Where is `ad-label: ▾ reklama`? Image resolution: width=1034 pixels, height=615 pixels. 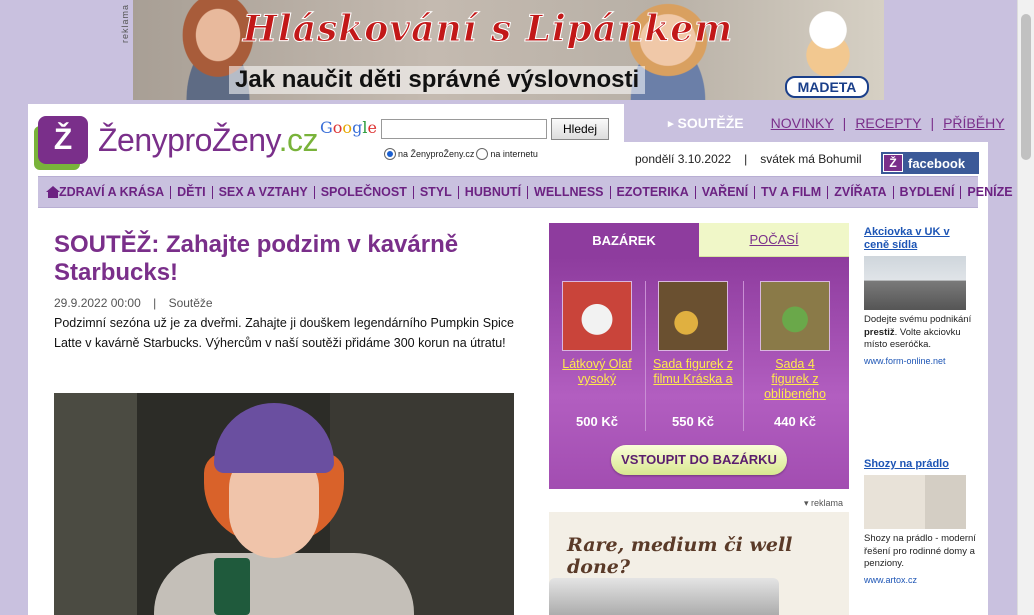
ad-label: ▾ reklama is located at coordinates (824, 503).